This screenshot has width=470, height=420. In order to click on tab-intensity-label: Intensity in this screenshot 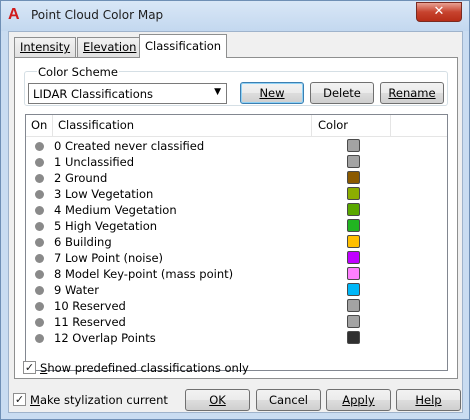, I will do `click(45, 47)`.